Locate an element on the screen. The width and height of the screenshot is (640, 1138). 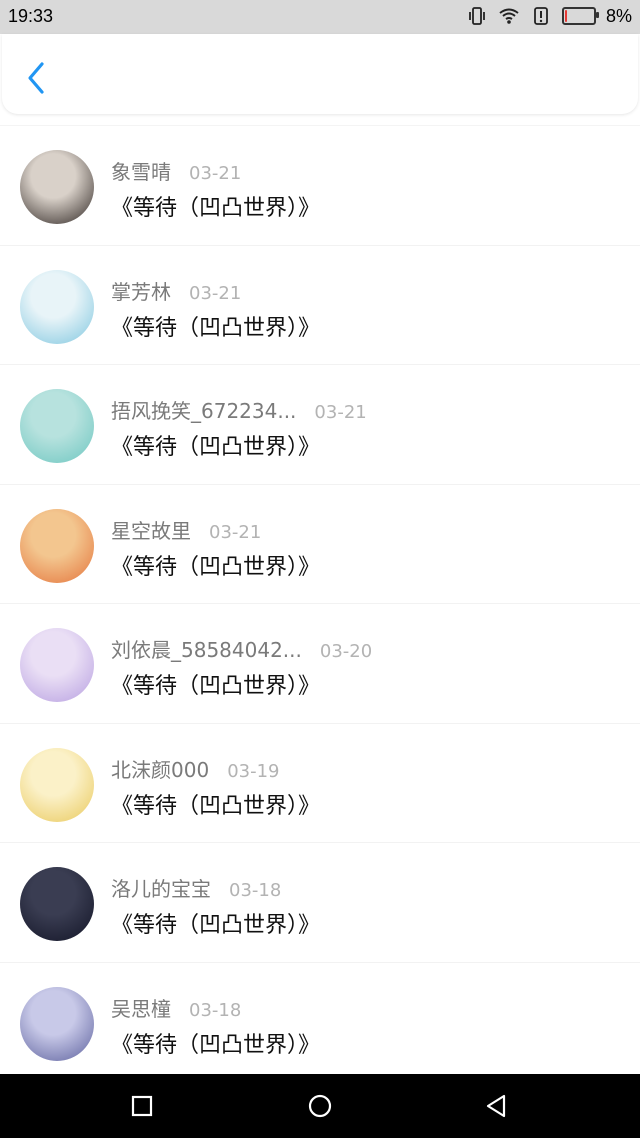
list-item: 洛儿的宝宝 03-18 《等待（凹凸世界）》 is located at coordinates (320, 902).